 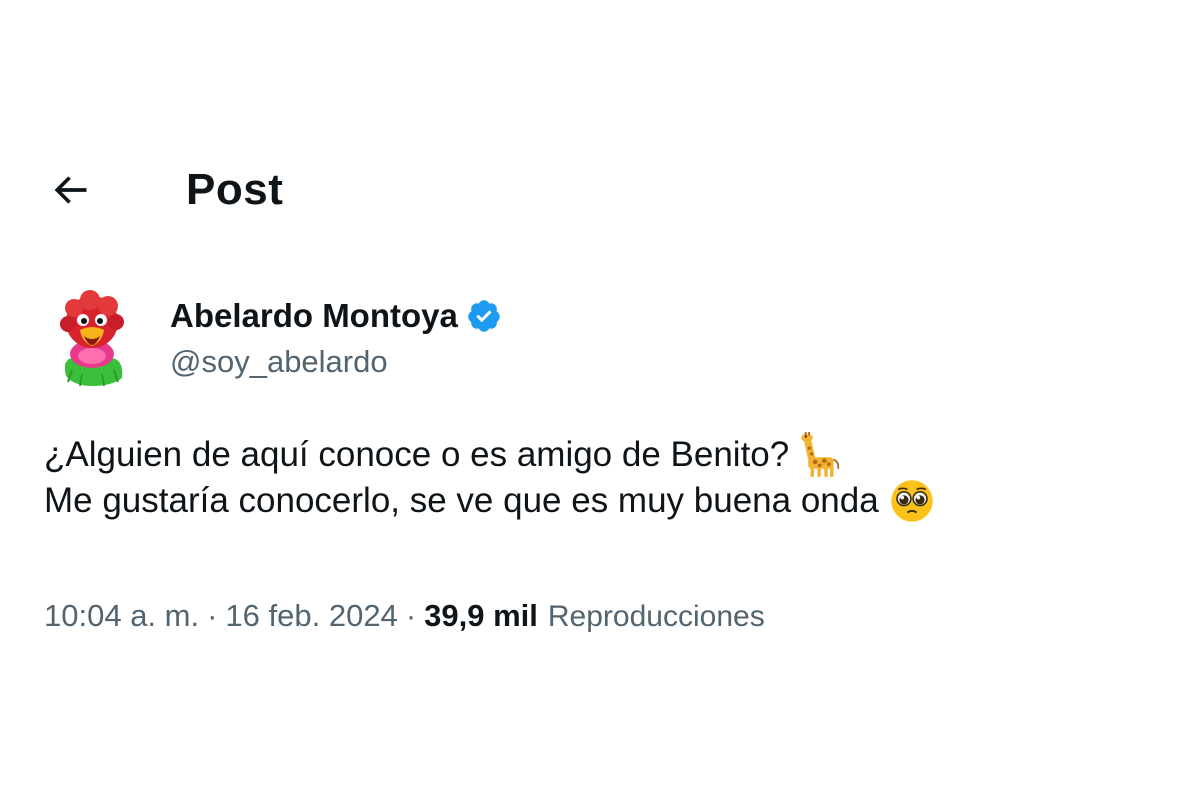 What do you see at coordinates (235, 189) in the screenshot?
I see `page-title: Post` at bounding box center [235, 189].